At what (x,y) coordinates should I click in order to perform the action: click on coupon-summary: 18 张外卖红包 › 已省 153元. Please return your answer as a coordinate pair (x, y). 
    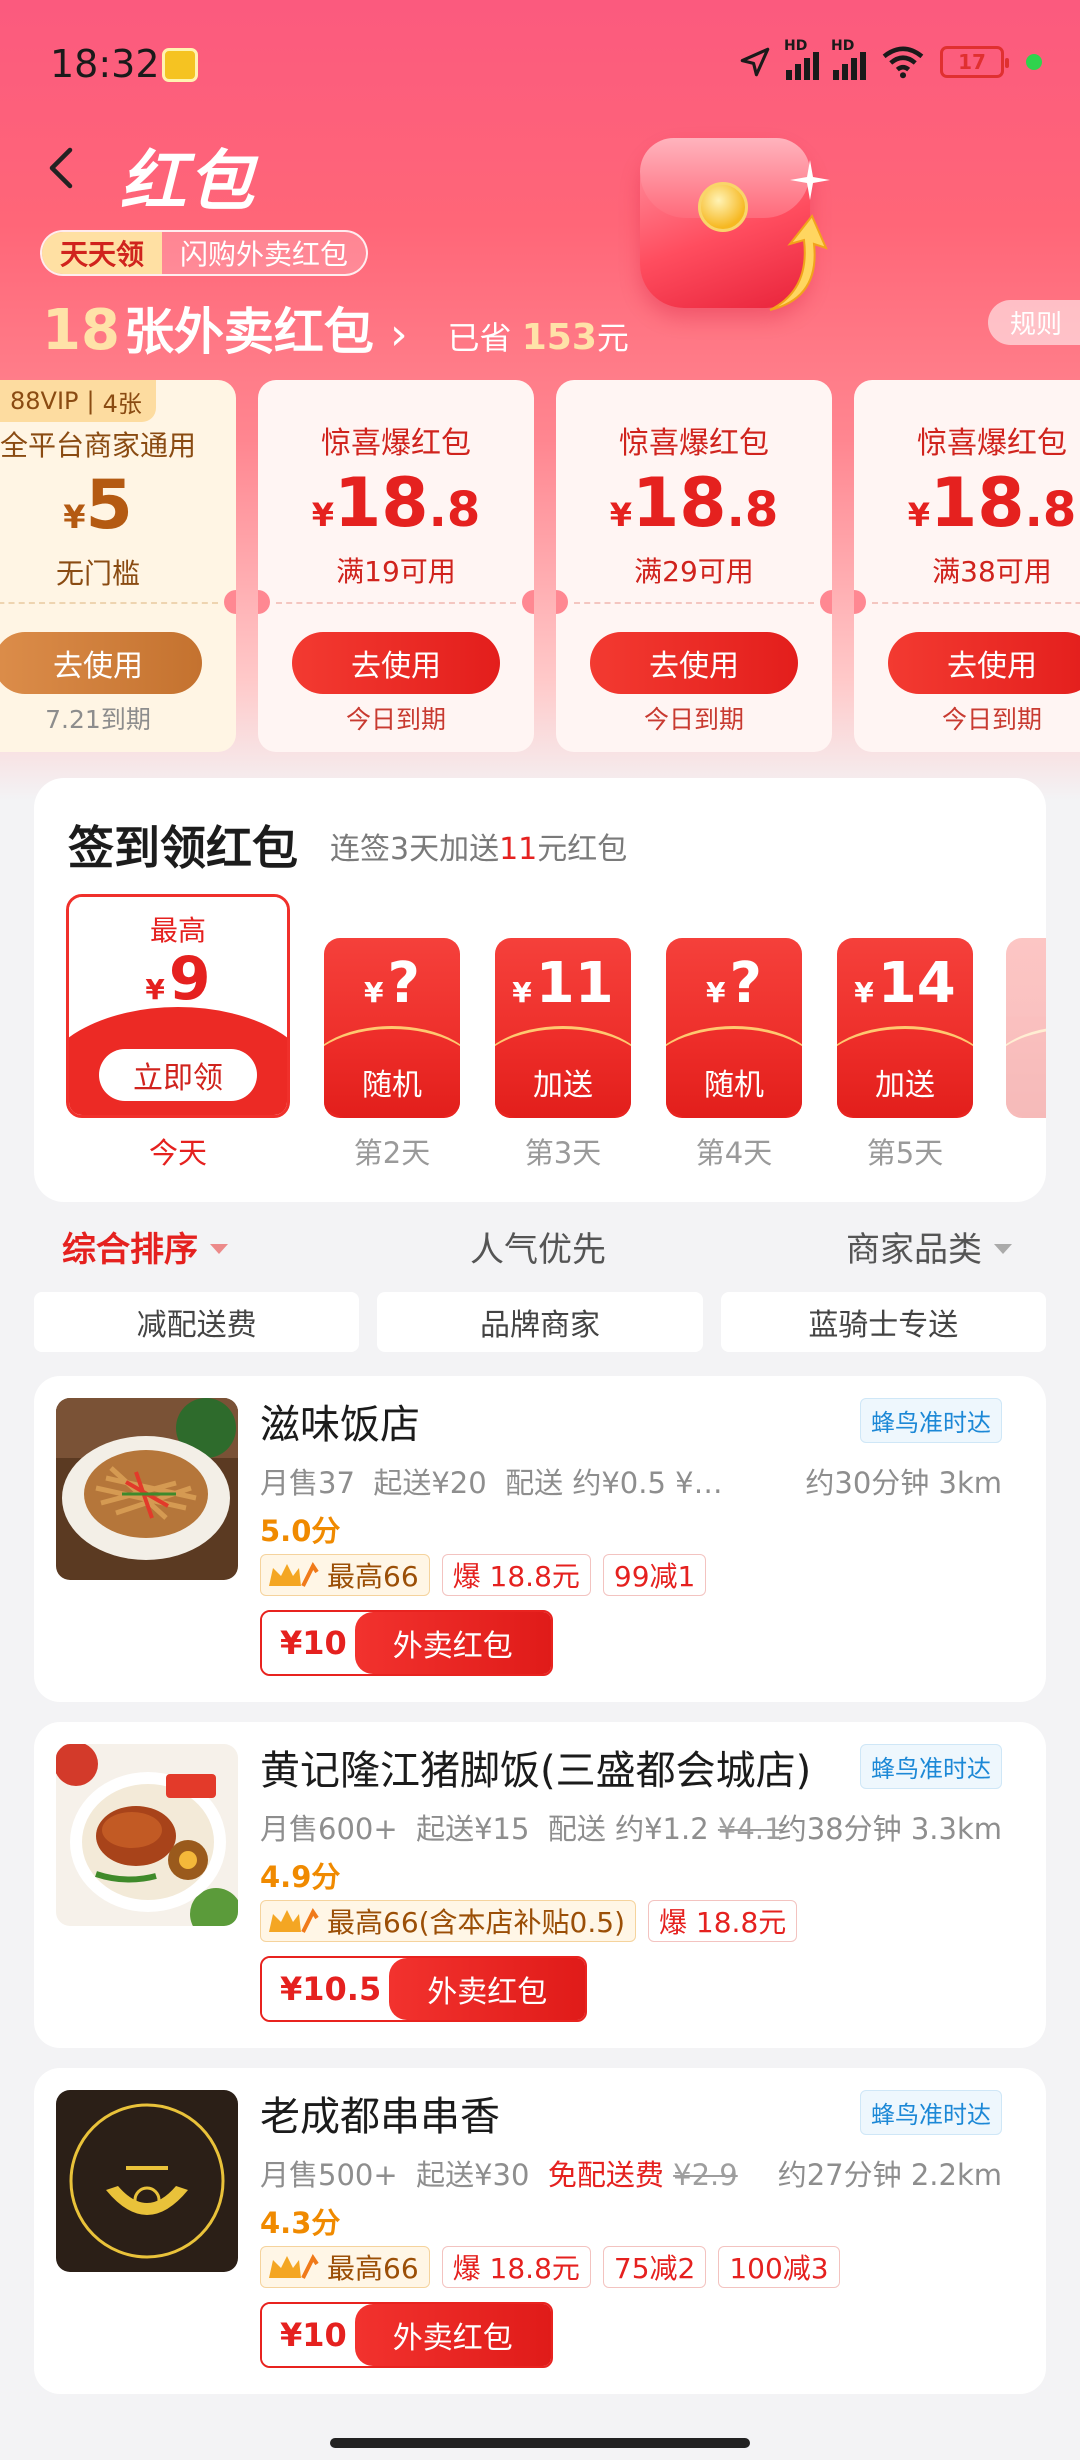
    Looking at the image, I should click on (335, 328).